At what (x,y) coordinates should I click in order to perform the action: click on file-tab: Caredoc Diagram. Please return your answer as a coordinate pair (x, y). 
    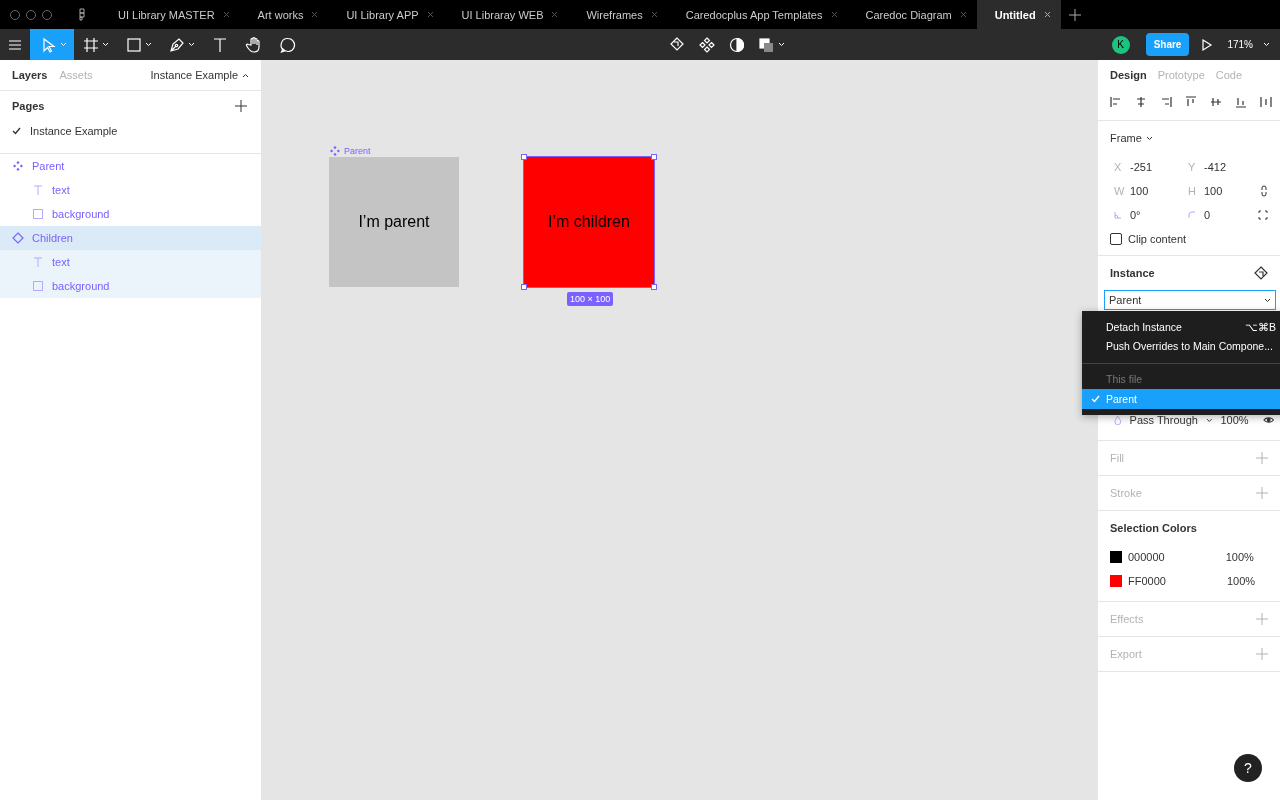
    Looking at the image, I should click on (912, 14).